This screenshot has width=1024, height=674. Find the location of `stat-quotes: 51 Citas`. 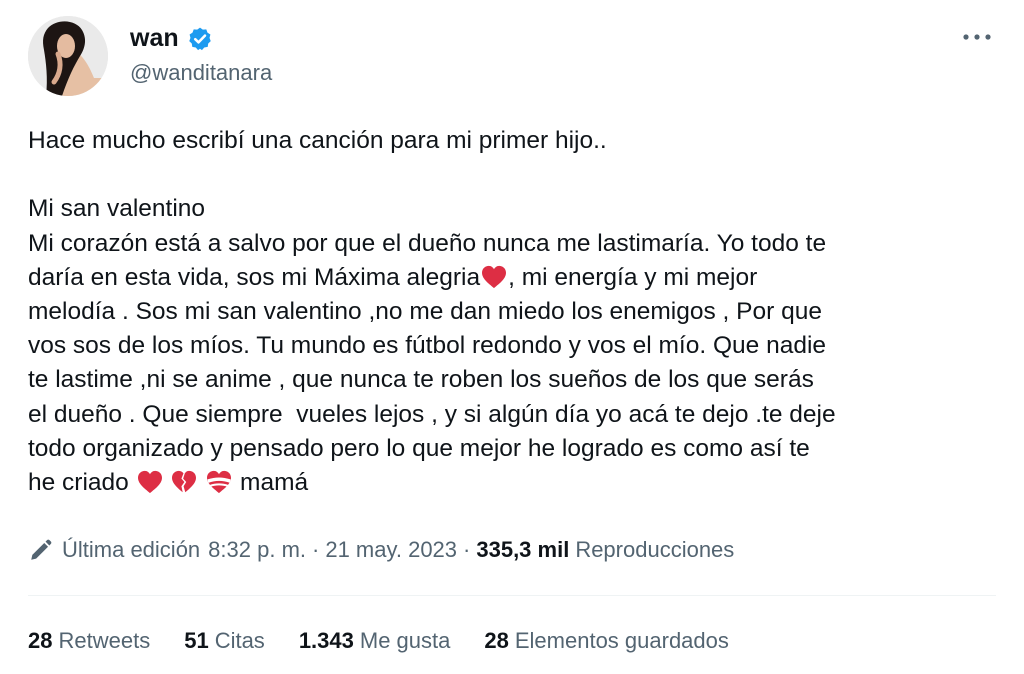

stat-quotes: 51 Citas is located at coordinates (224, 641).